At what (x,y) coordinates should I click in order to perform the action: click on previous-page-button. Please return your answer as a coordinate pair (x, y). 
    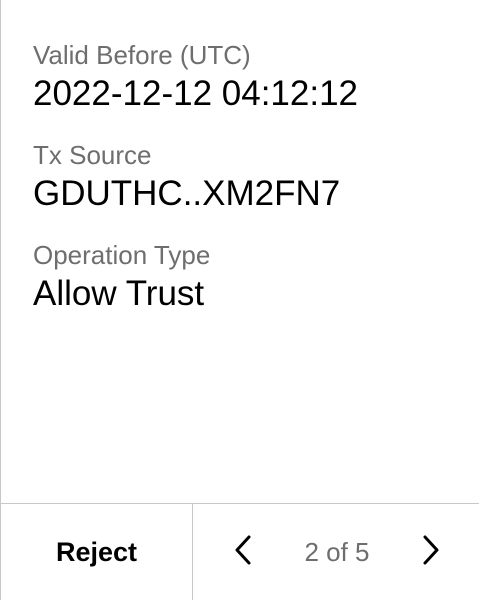
    Looking at the image, I should click on (243, 552).